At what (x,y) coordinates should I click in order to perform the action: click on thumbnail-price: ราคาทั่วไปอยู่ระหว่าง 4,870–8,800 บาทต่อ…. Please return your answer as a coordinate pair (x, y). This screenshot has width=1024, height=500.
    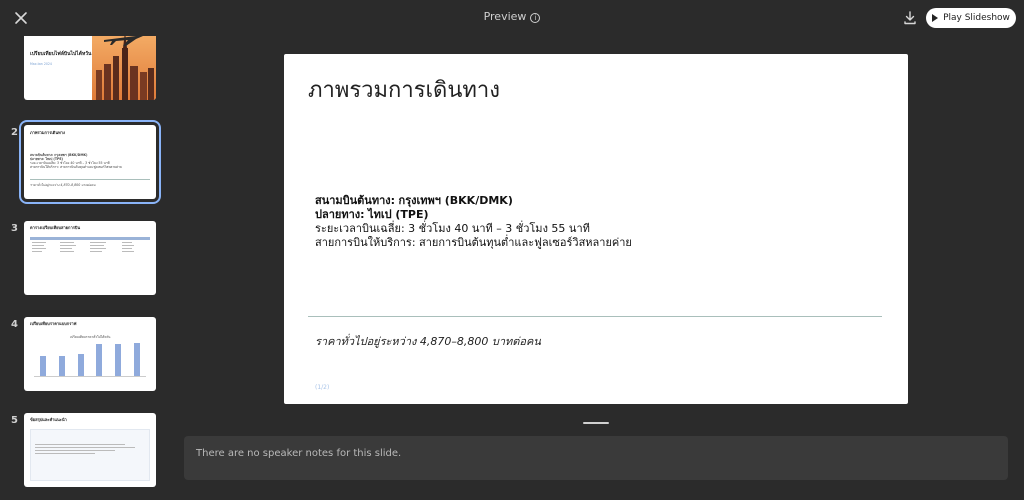
    Looking at the image, I should click on (63, 185).